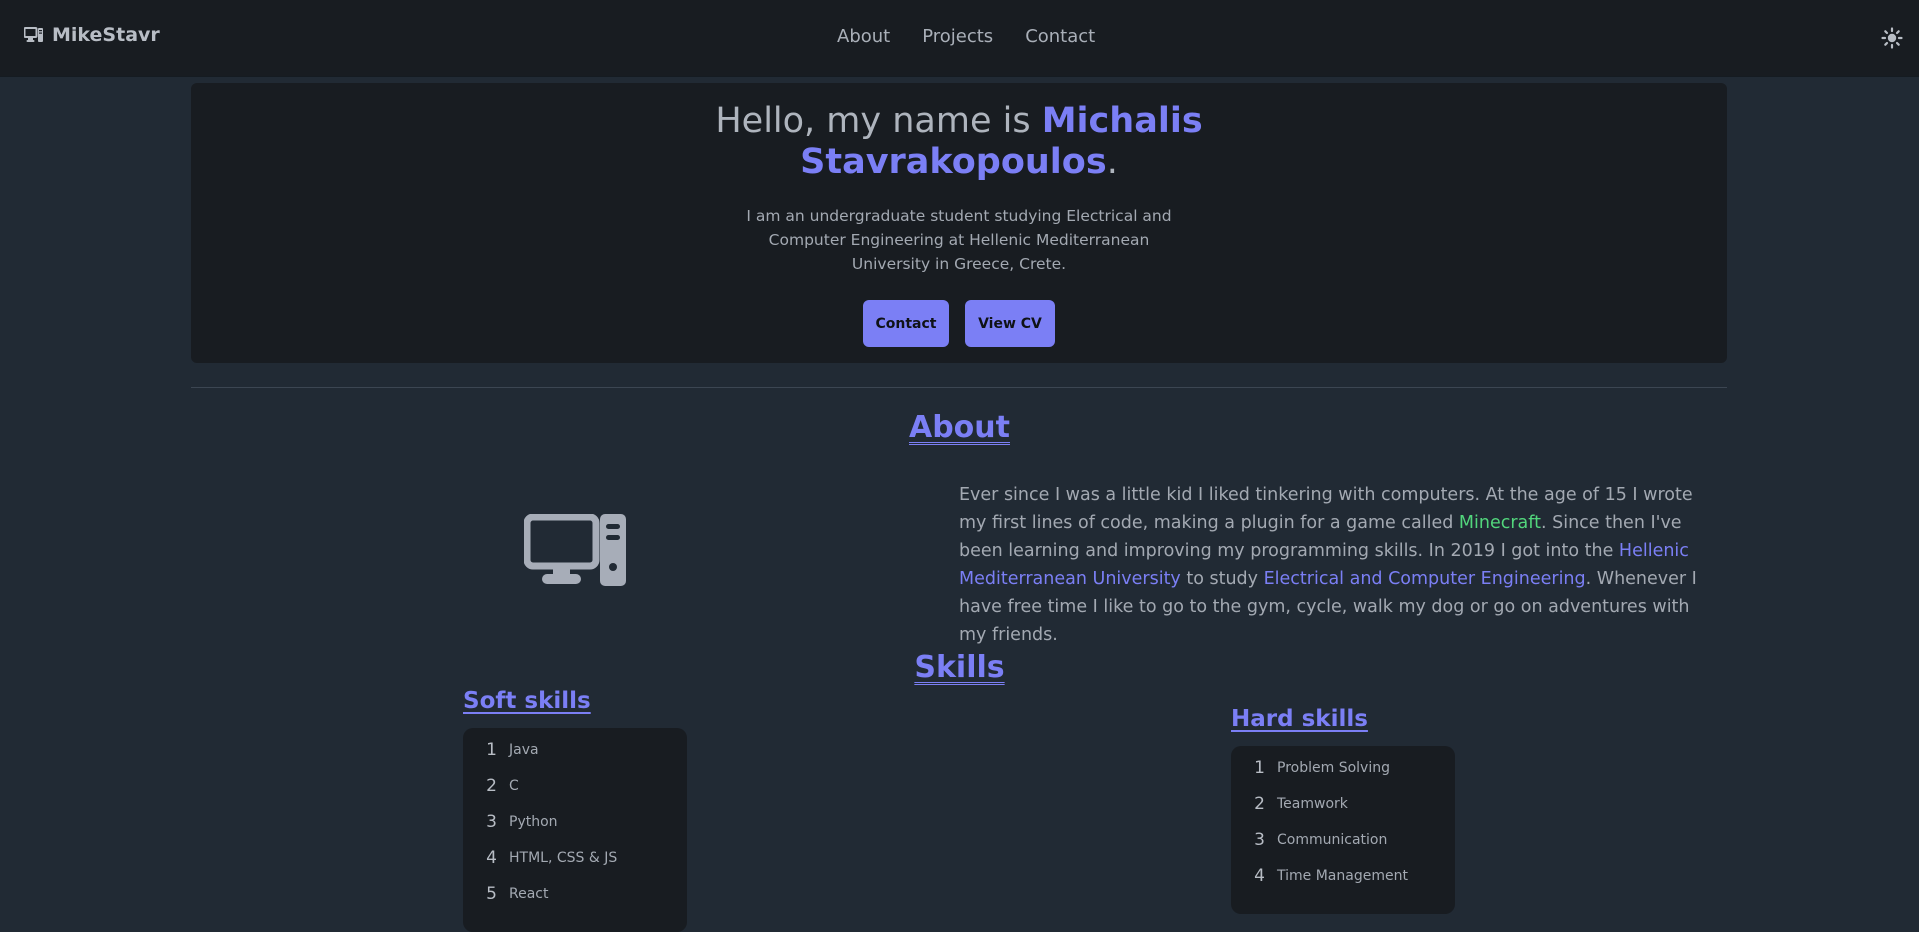 This screenshot has width=1919, height=932. What do you see at coordinates (517, 894) in the screenshot?
I see `list-item: 5 React` at bounding box center [517, 894].